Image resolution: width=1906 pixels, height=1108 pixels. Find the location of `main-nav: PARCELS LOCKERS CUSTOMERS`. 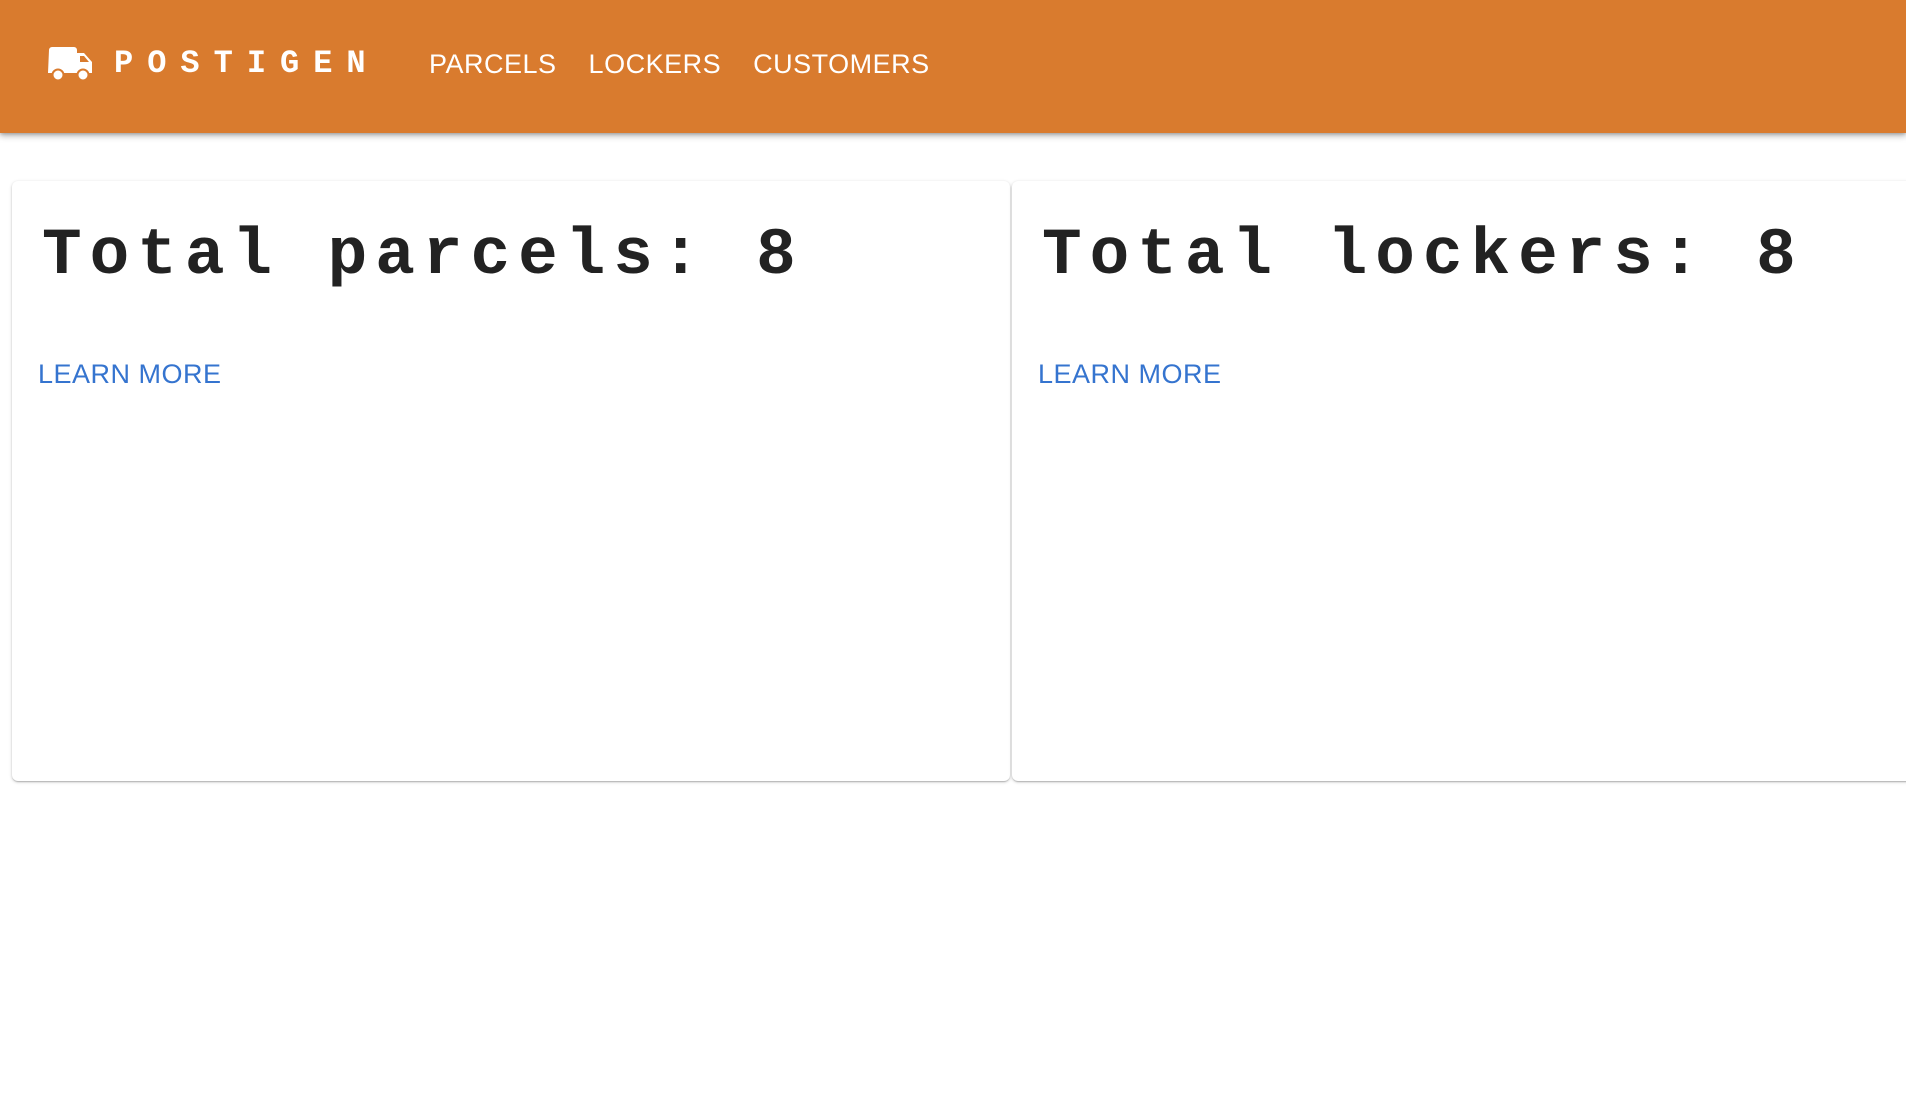

main-nav: PARCELS LOCKERS CUSTOMERS is located at coordinates (679, 64).